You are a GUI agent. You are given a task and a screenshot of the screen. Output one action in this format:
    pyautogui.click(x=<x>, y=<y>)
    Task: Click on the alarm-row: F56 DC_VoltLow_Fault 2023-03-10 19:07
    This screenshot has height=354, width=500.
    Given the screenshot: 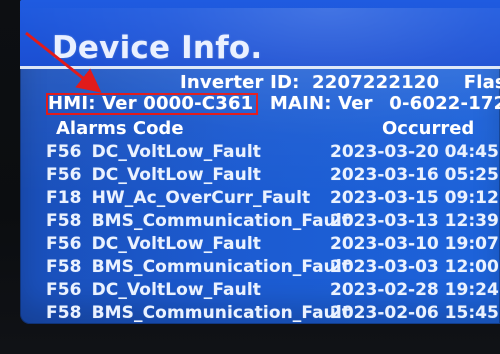 What is the action you would take?
    pyautogui.click(x=260, y=245)
    